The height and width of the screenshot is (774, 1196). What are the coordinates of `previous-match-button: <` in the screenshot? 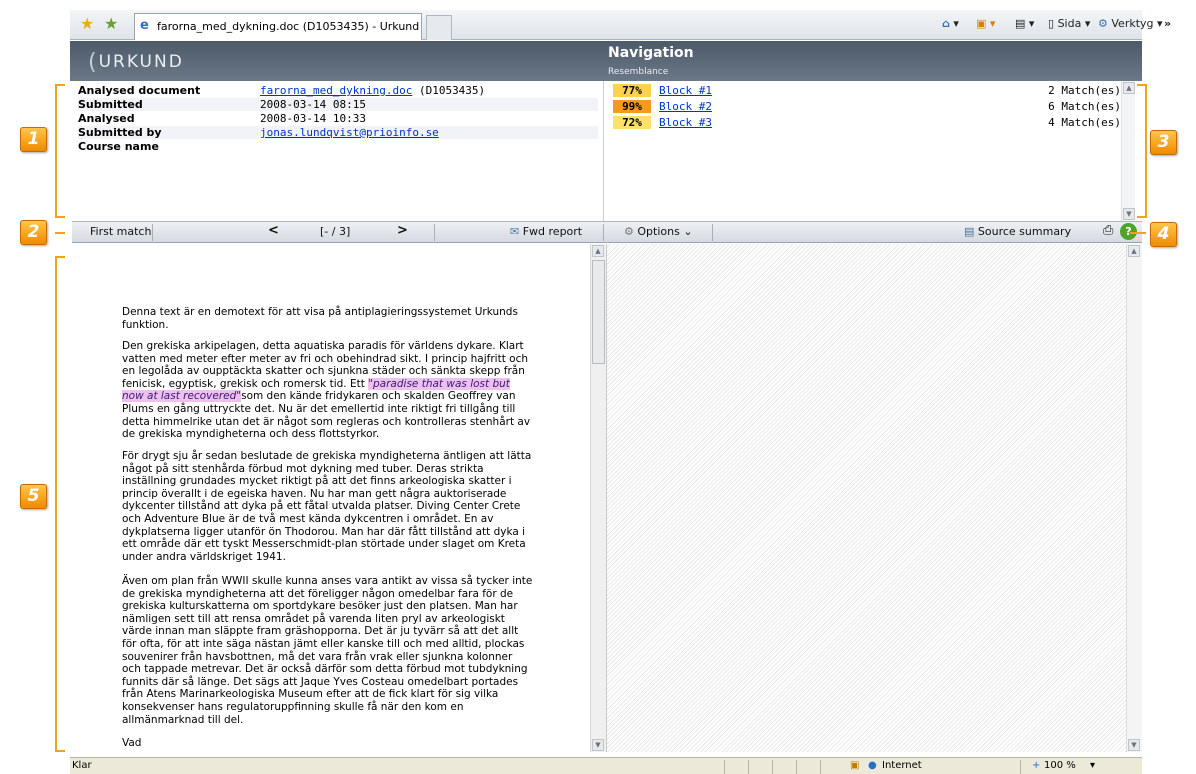 It's located at (273, 230).